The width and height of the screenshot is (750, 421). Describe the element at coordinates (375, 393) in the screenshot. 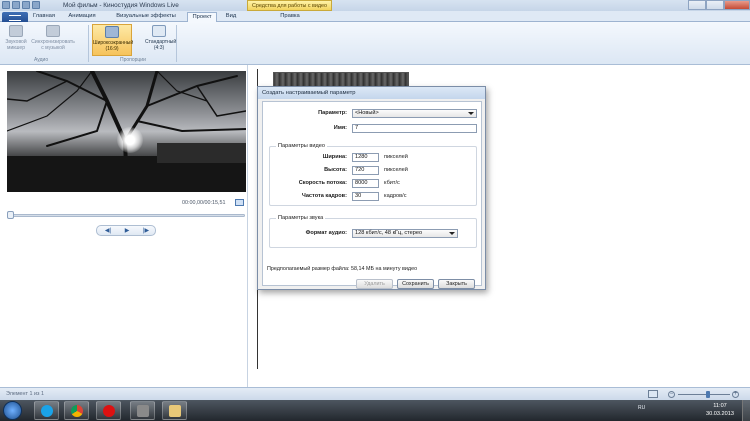

I see `status-bar: Элемент 1 из 1 − +` at that location.